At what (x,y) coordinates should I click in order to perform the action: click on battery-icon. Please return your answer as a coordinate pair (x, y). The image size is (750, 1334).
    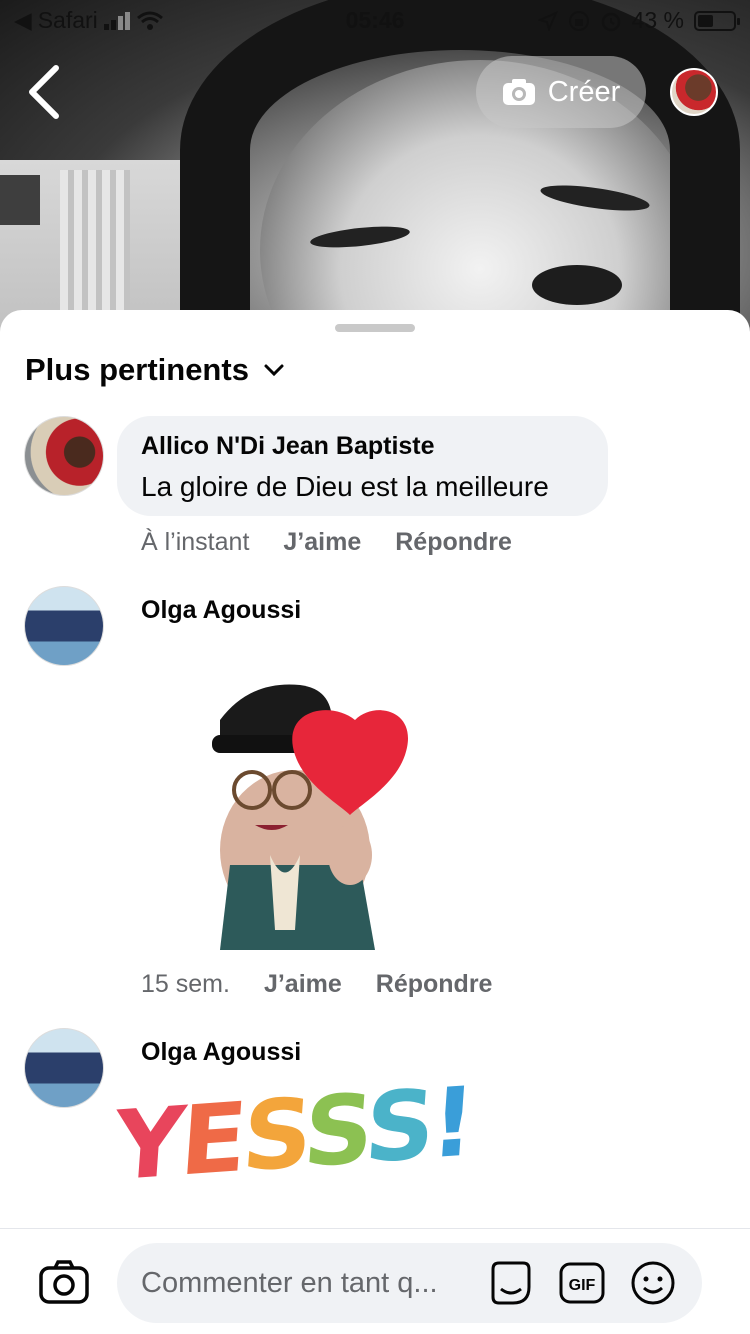
    Looking at the image, I should click on (717, 20).